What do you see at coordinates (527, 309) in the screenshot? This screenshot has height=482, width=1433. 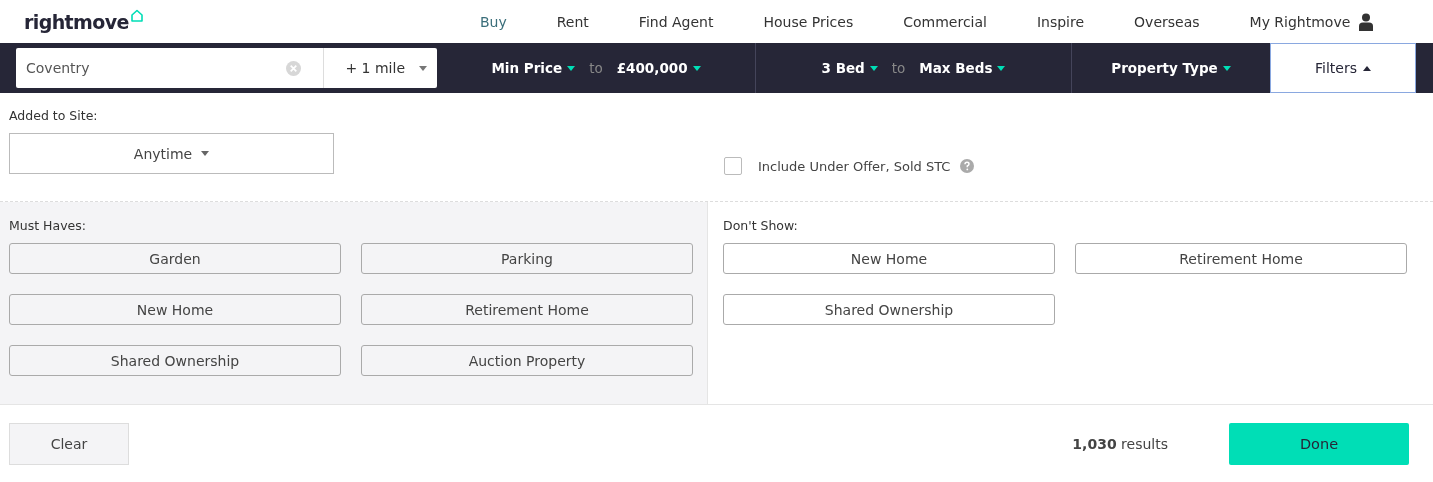 I see `must-have-toggle: Retirement Home` at bounding box center [527, 309].